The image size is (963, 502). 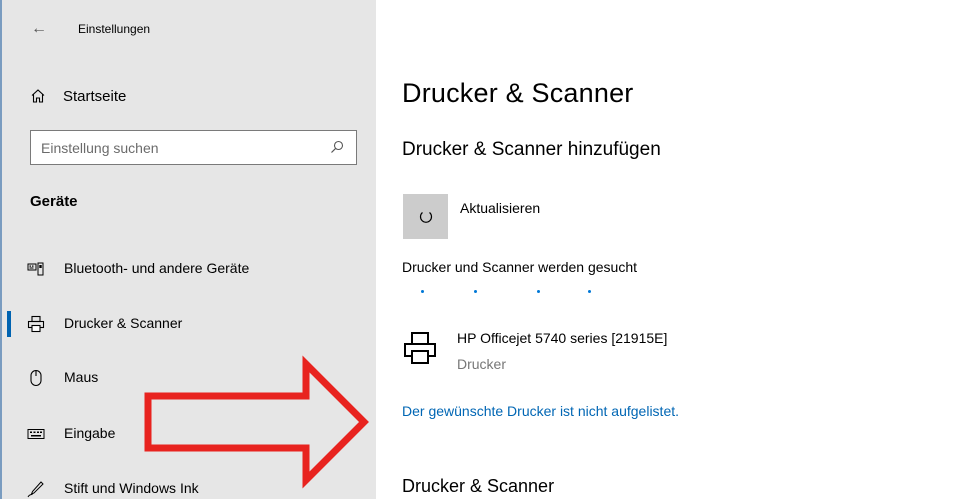 I want to click on printer-type: Drucker, so click(x=482, y=364).